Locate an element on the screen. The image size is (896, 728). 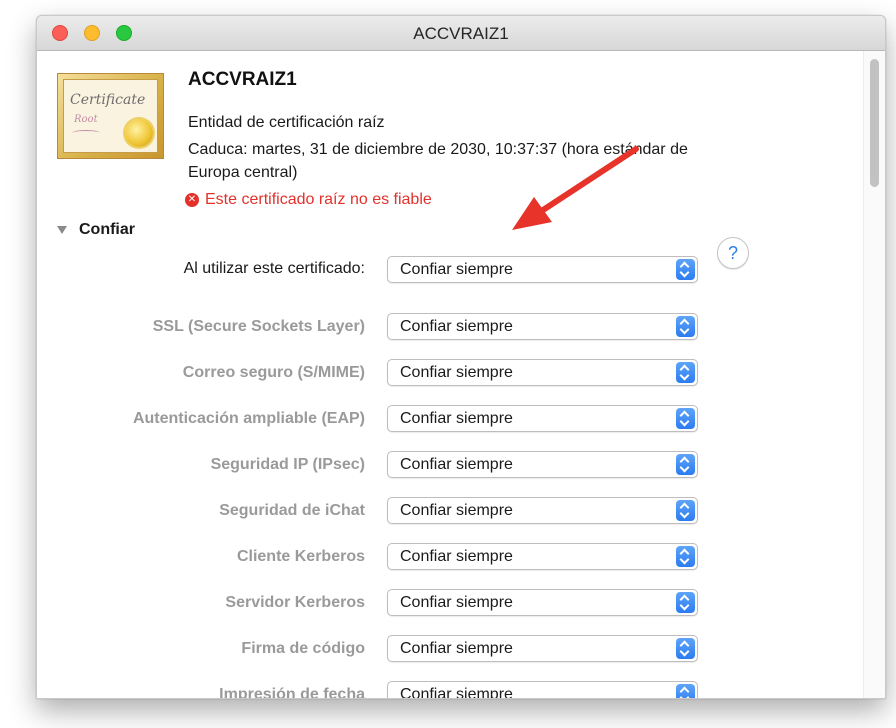
vertical-scrollbar is located at coordinates (874, 374).